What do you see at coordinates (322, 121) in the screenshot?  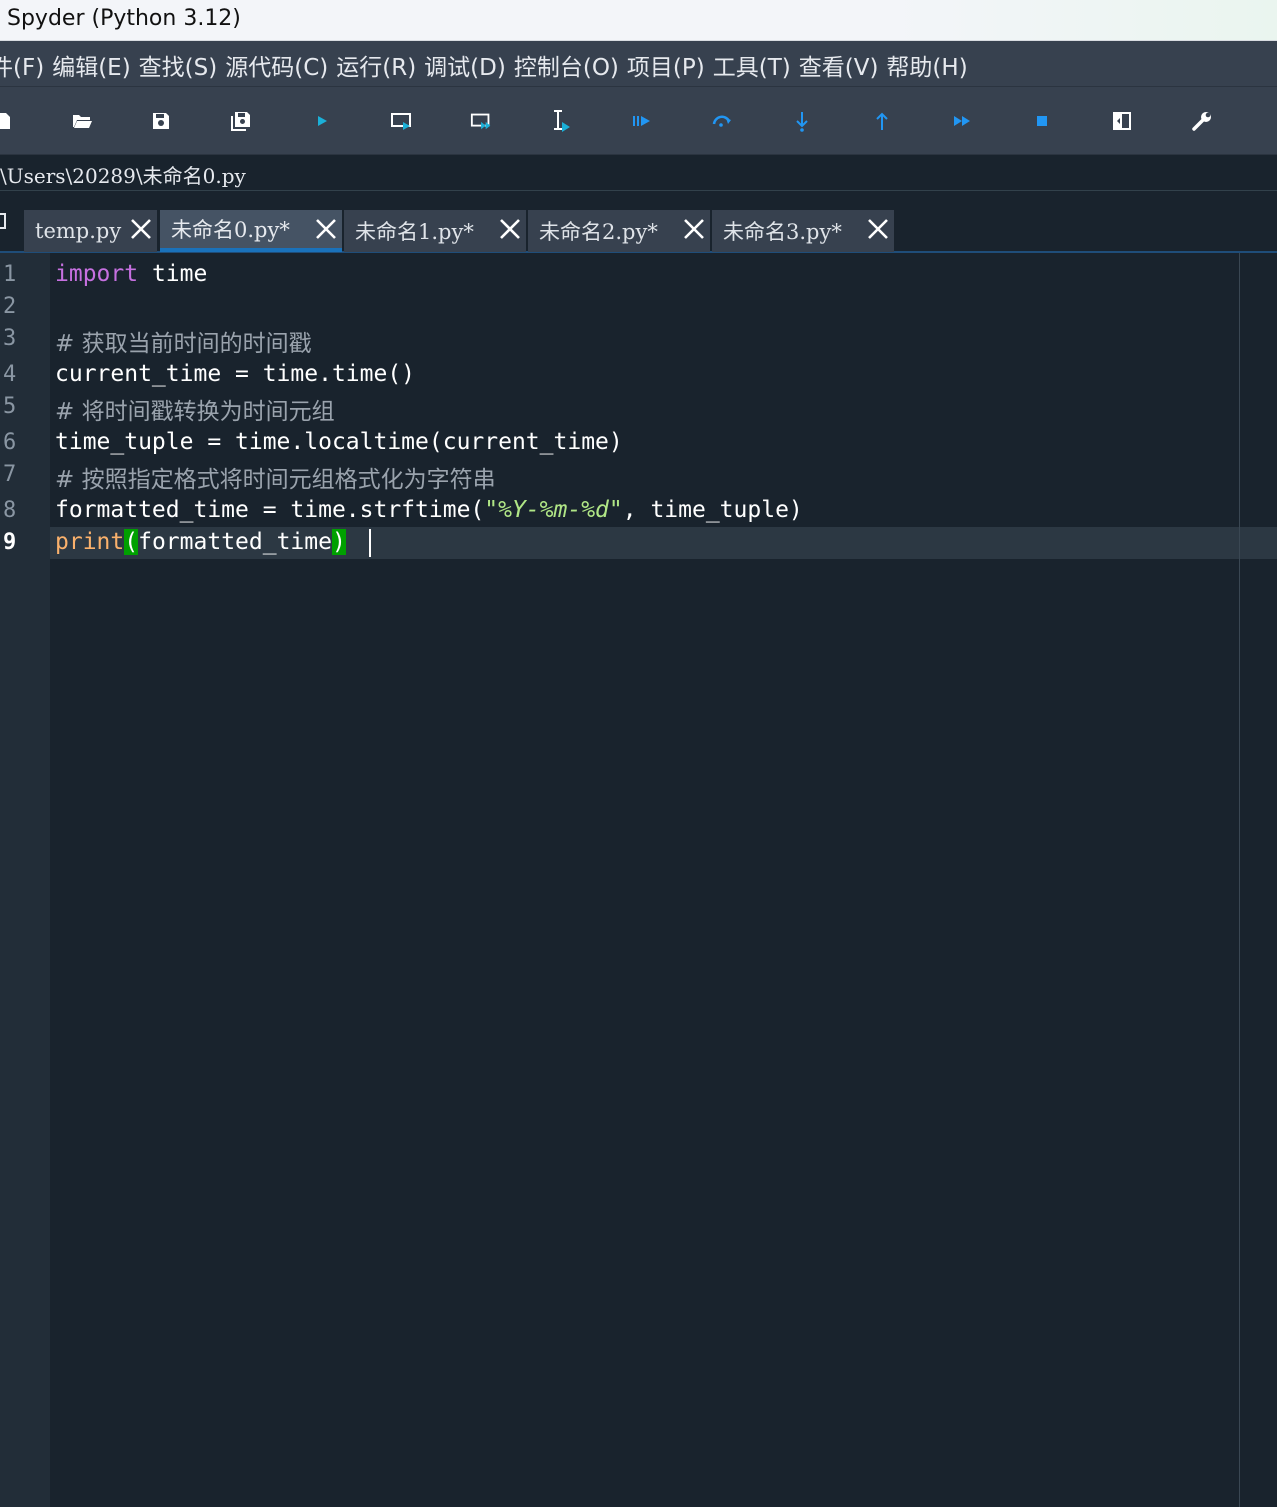 I see `run-icon` at bounding box center [322, 121].